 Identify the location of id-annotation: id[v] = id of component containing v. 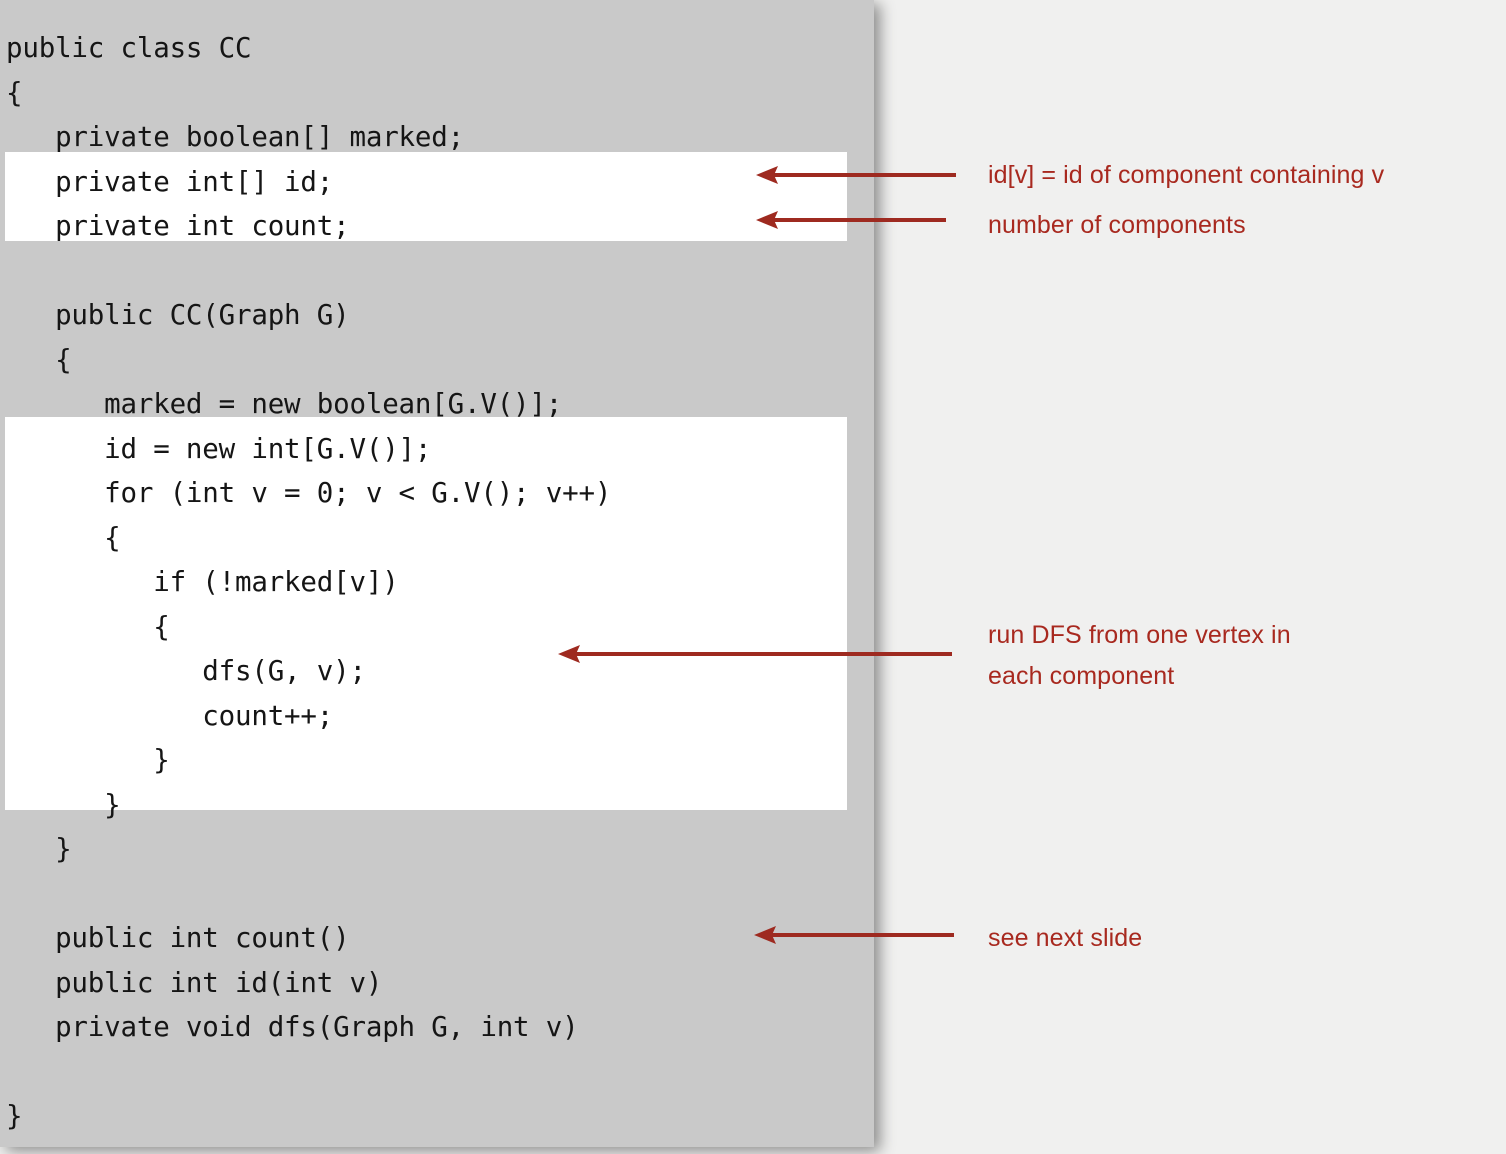
(1186, 175).